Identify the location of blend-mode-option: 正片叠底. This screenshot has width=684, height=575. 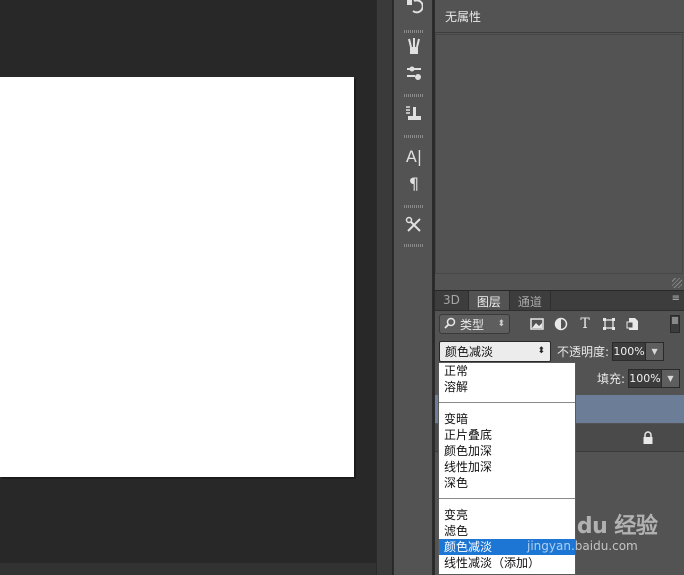
(507, 435).